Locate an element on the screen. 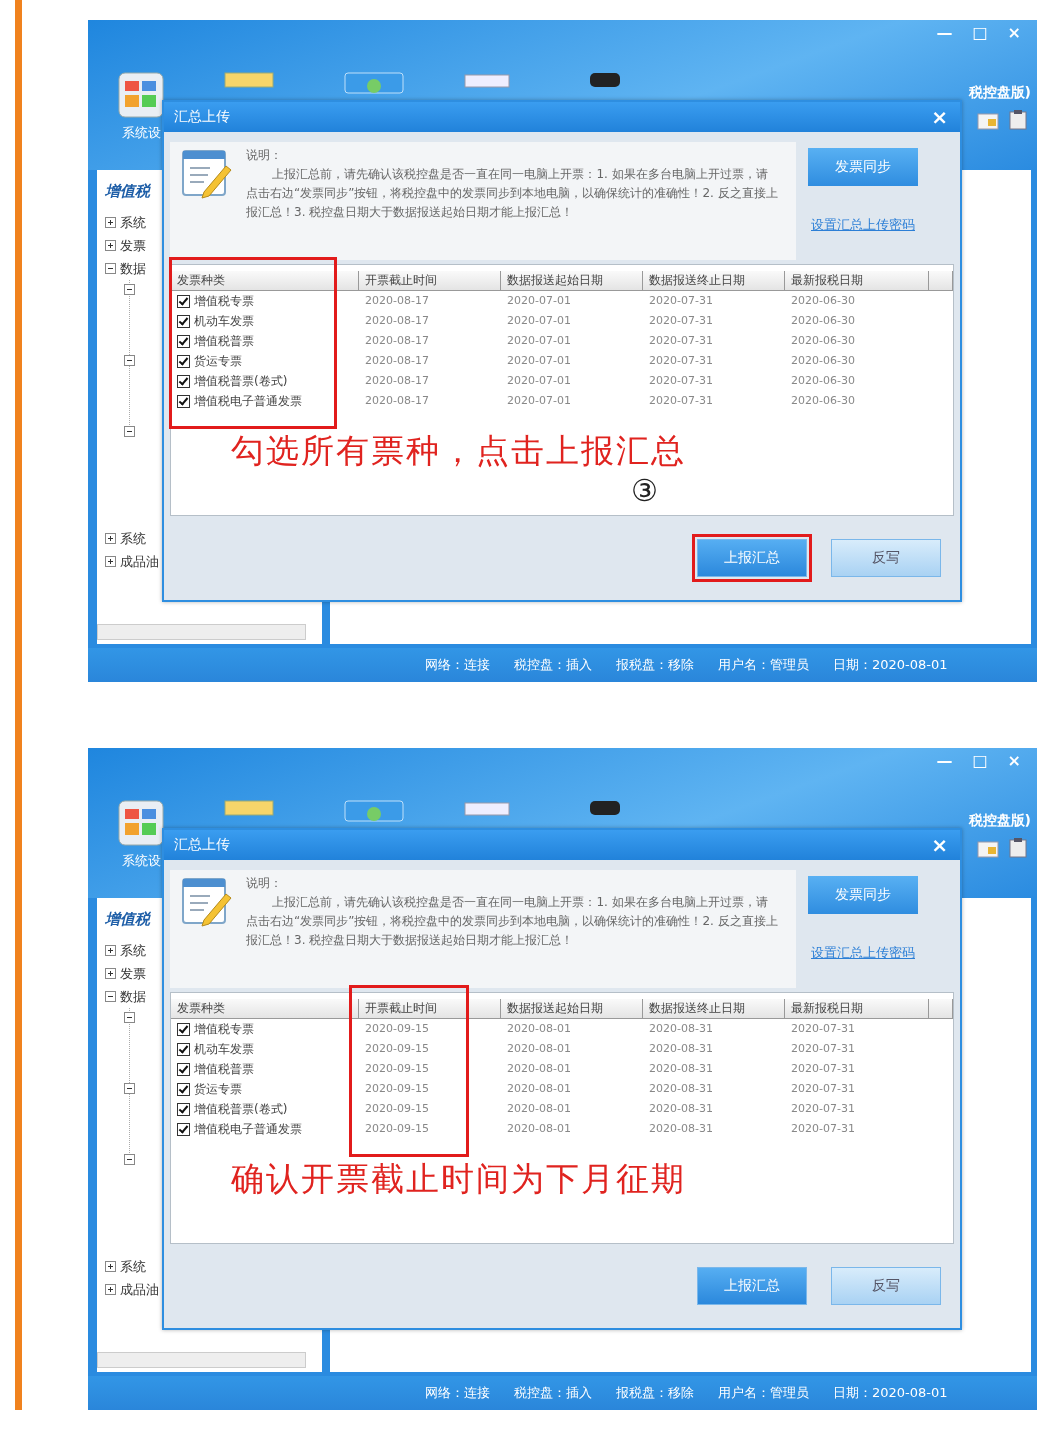 This screenshot has height=1438, width=1057. sidebar-title: 增值税 is located at coordinates (127, 191).